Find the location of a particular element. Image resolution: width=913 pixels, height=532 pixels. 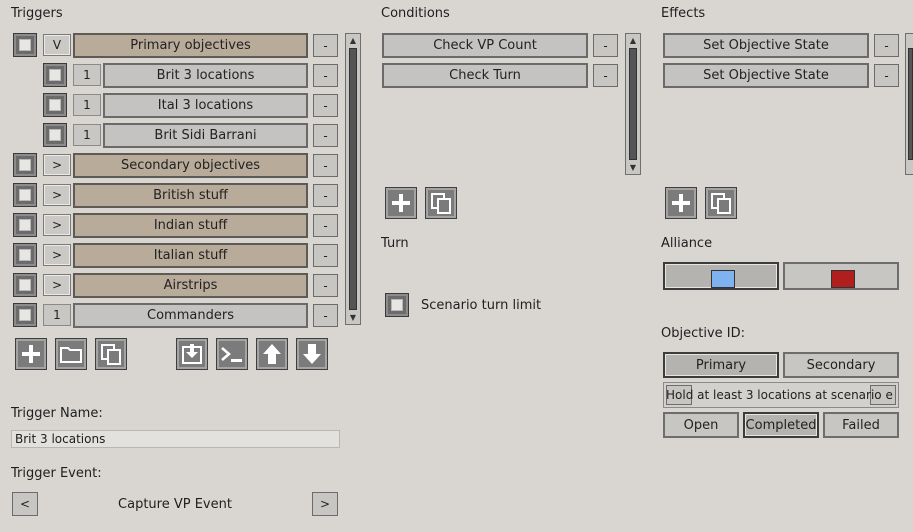

alliance-allies-button is located at coordinates (721, 276).